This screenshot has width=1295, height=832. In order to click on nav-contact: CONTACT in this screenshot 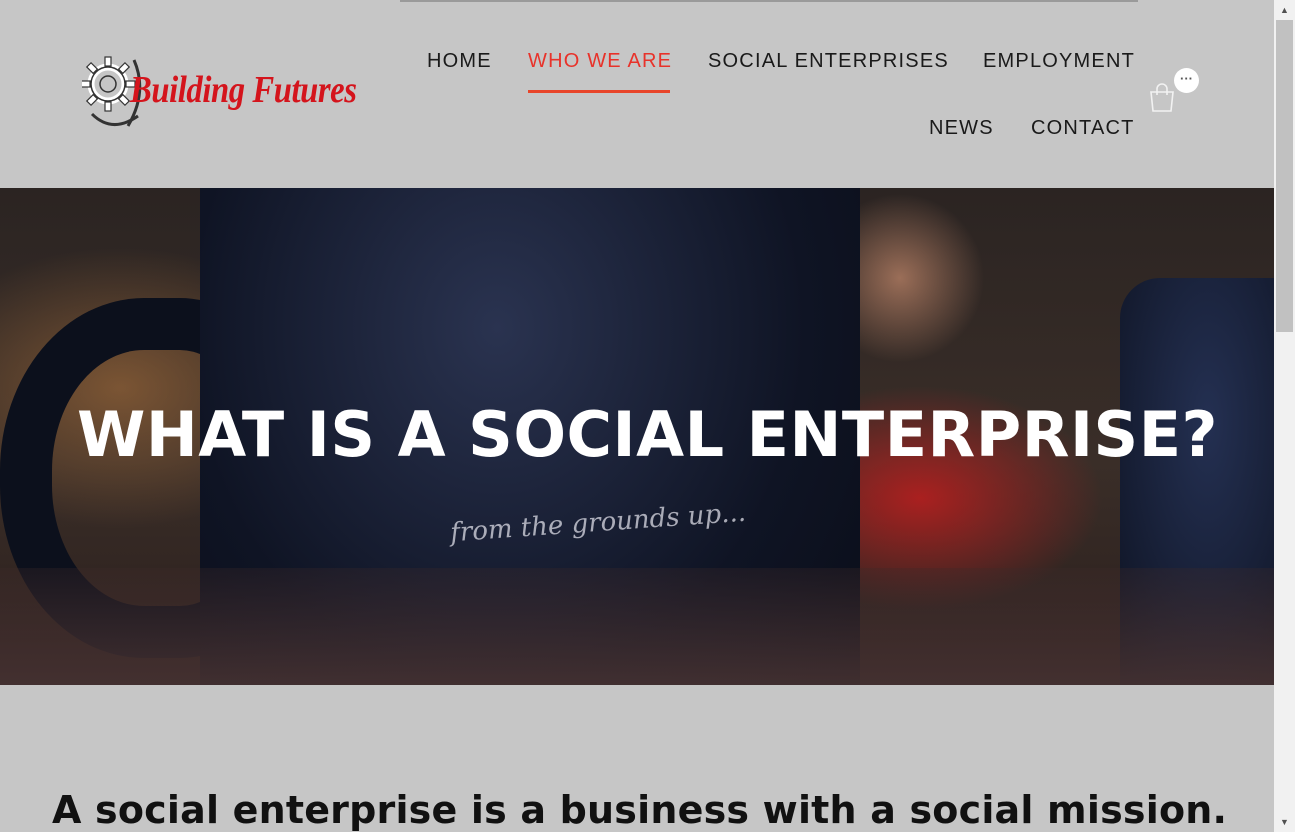, I will do `click(1083, 128)`.